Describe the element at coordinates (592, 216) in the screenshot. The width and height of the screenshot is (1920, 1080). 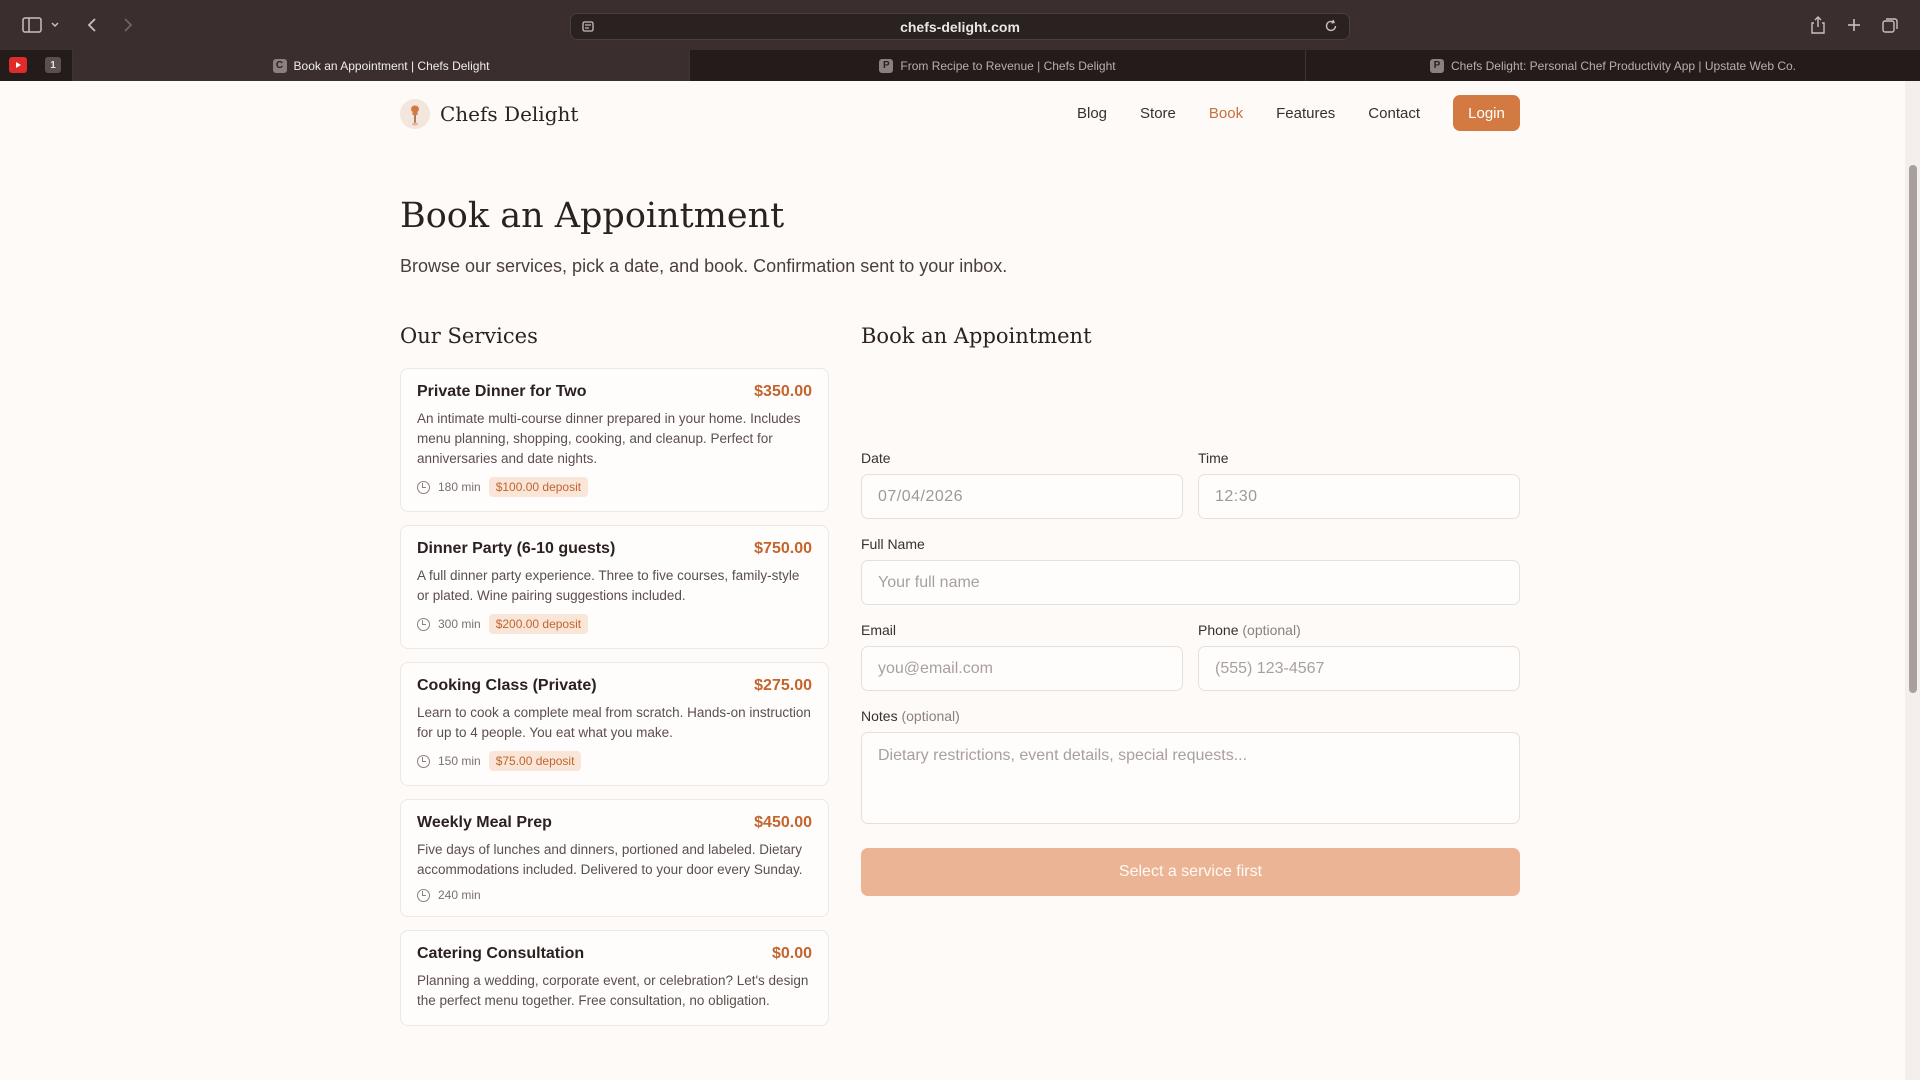
I see `page-title: Book an Appointment` at that location.